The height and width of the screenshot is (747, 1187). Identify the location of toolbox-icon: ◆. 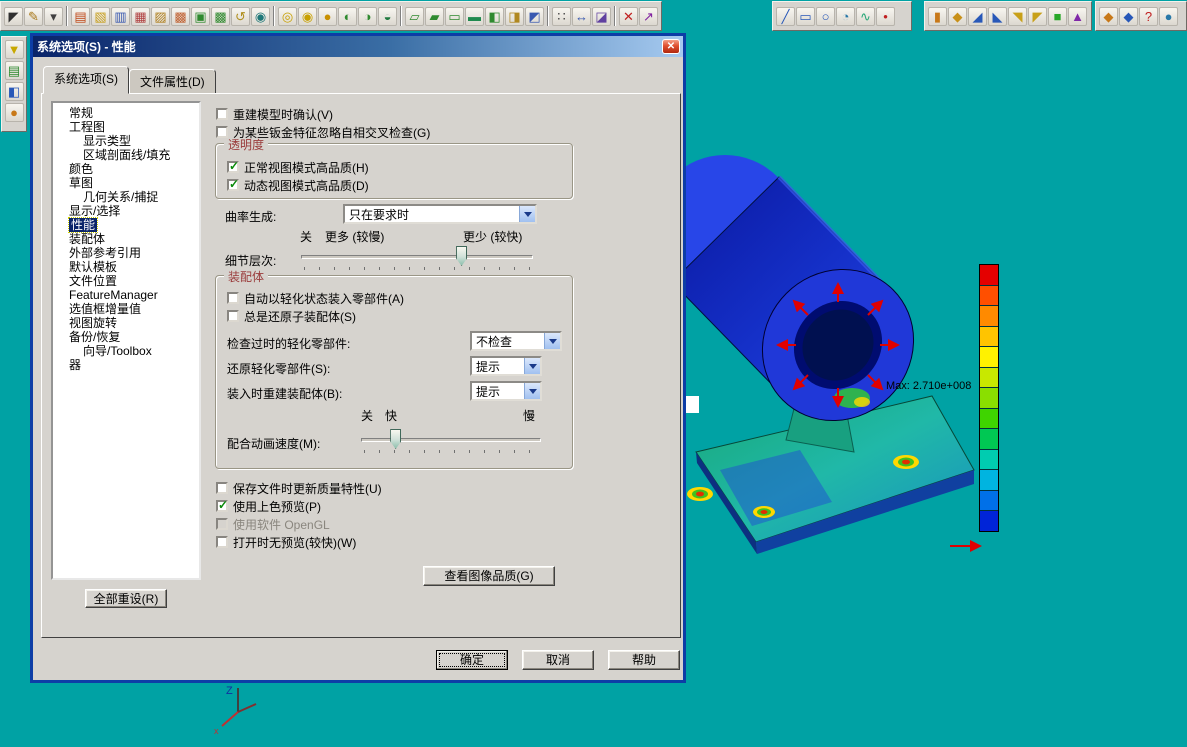
(1128, 16).